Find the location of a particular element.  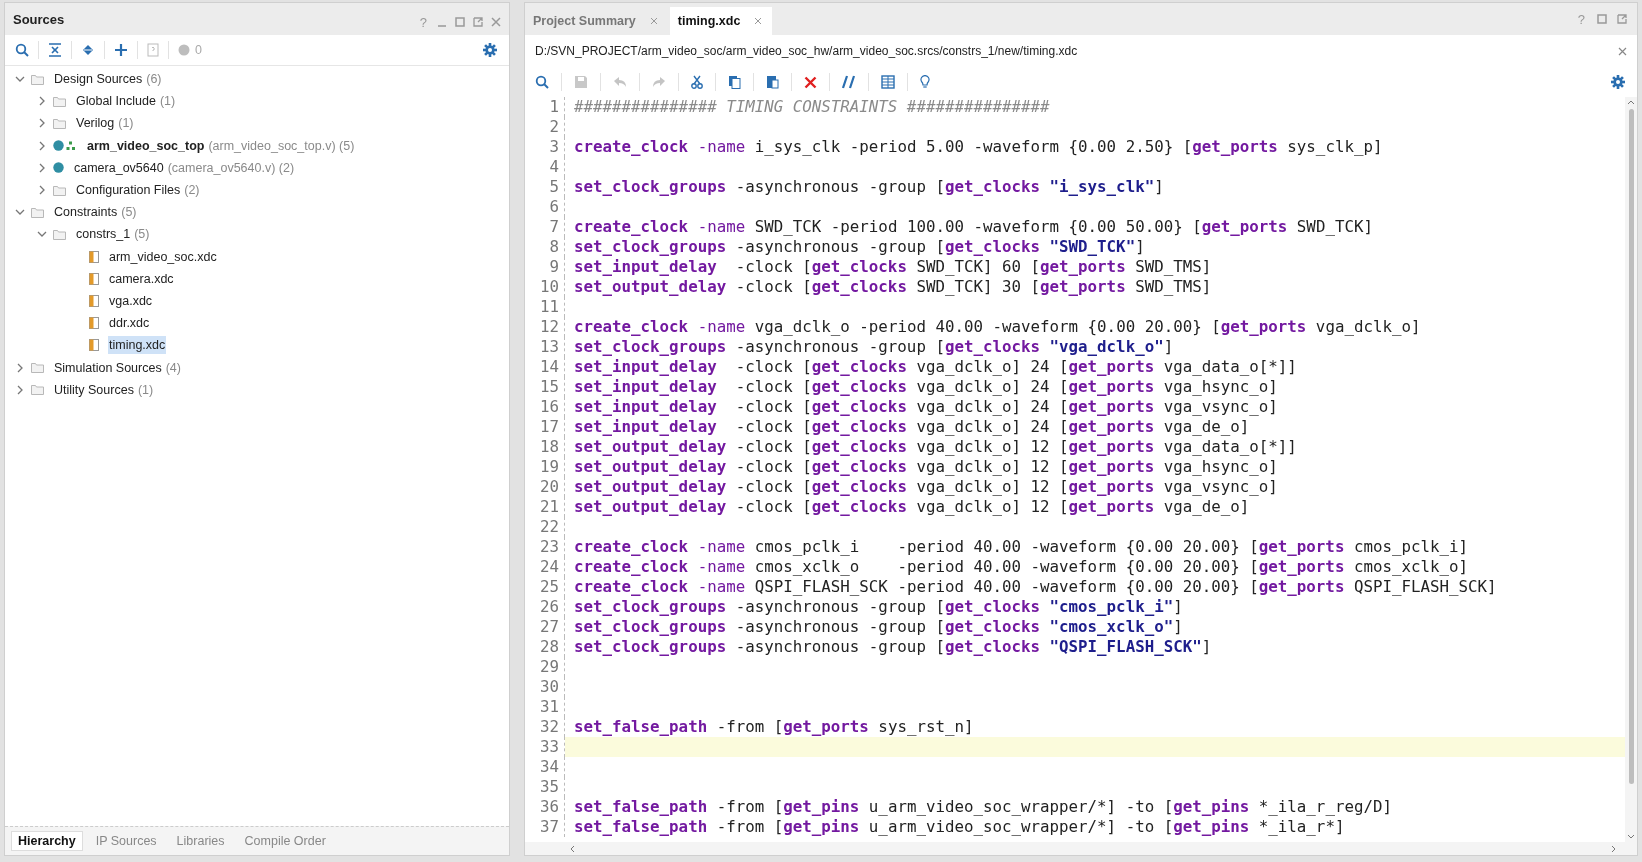

lightbulb-icon is located at coordinates (925, 82).